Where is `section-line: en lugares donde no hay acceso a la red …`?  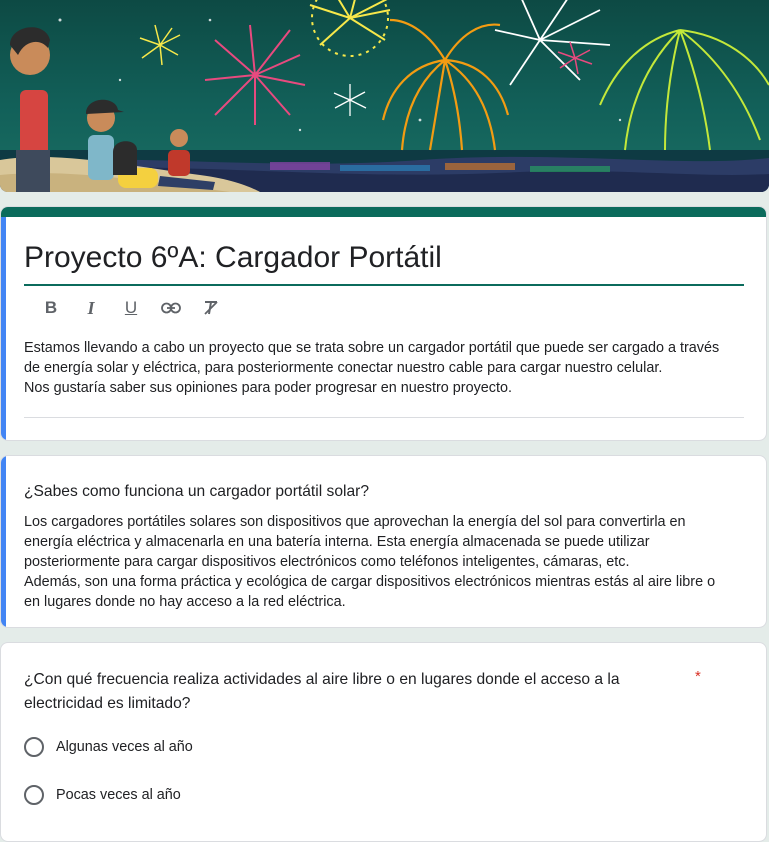 section-line: en lugares donde no hay acceso a la red … is located at coordinates (185, 602).